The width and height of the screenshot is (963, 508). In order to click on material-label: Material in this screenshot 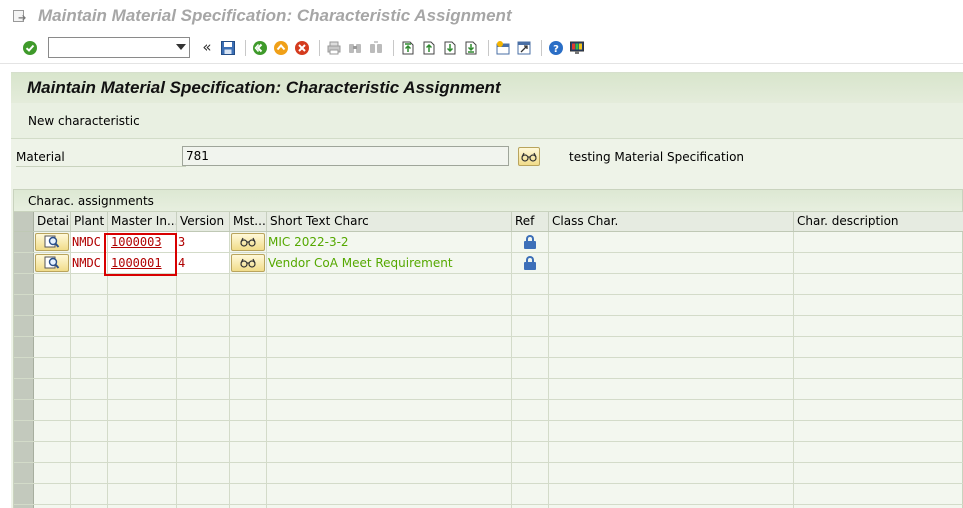, I will do `click(101, 158)`.